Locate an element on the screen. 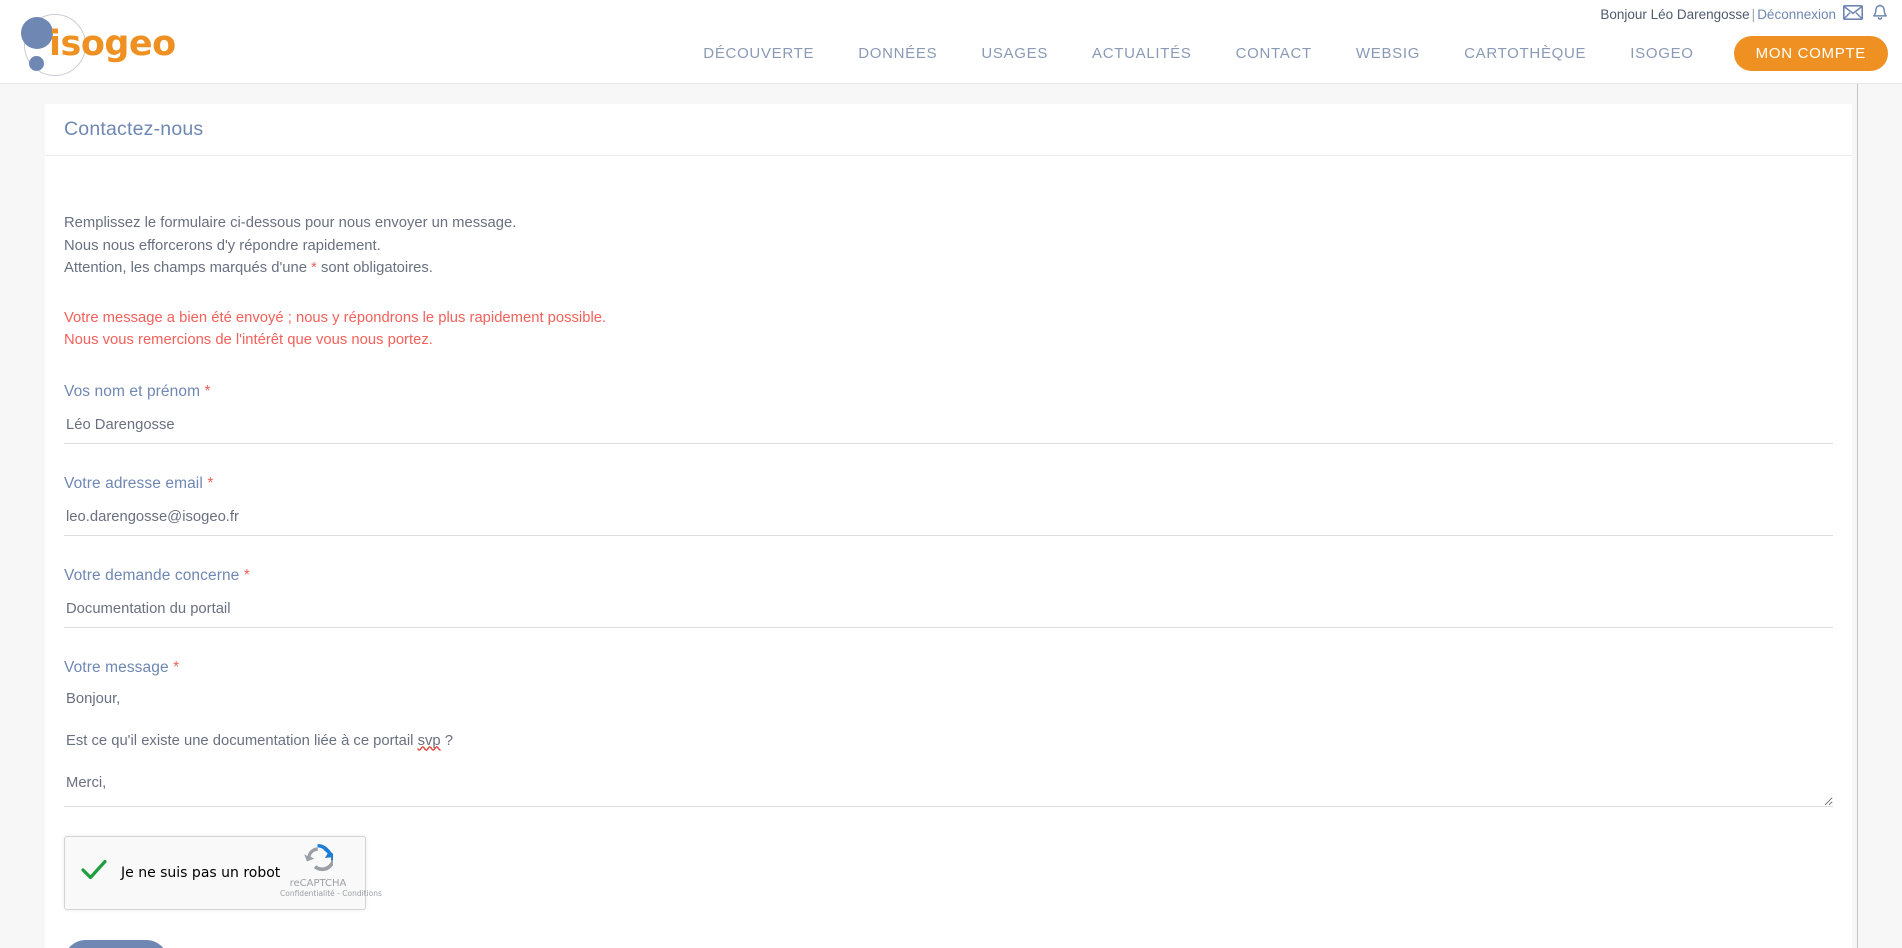 The width and height of the screenshot is (1902, 948). recaptcha-legal-links: Confidentialité - Conditions is located at coordinates (331, 893).